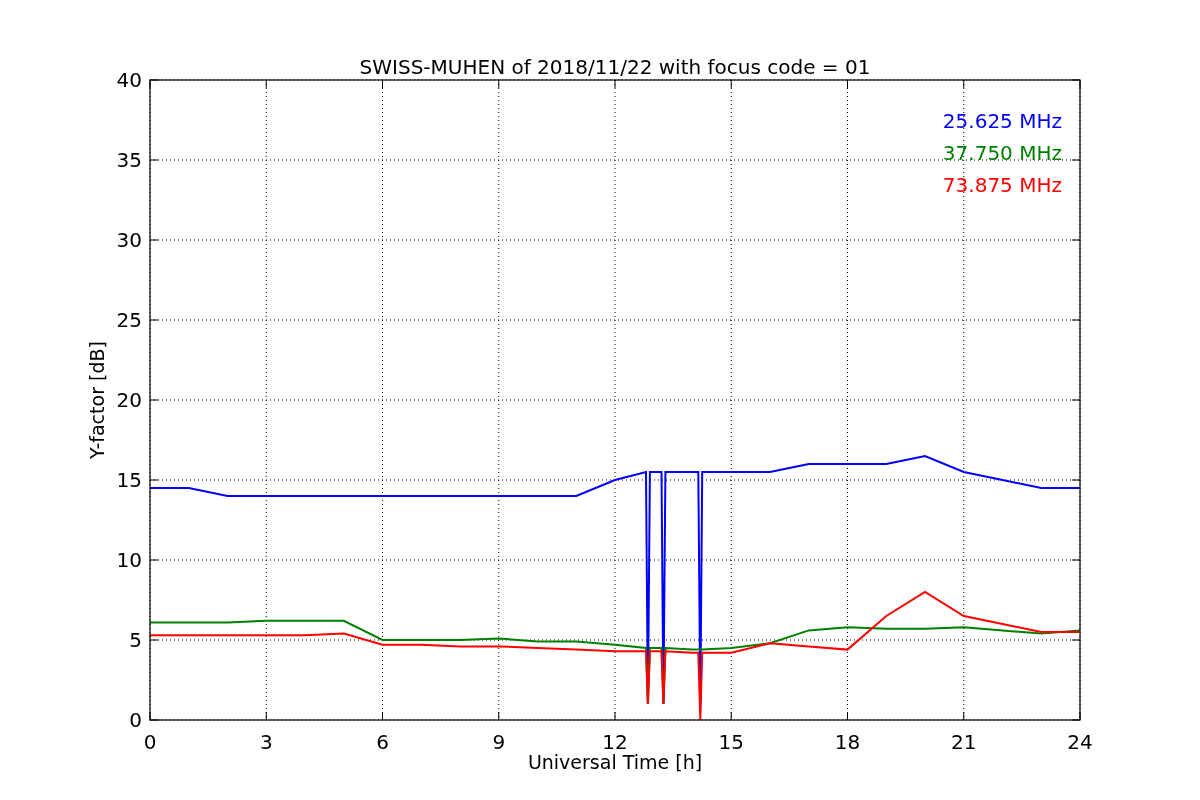 This screenshot has height=800, width=1200. What do you see at coordinates (129, 320) in the screenshot?
I see `tick-label: 25` at bounding box center [129, 320].